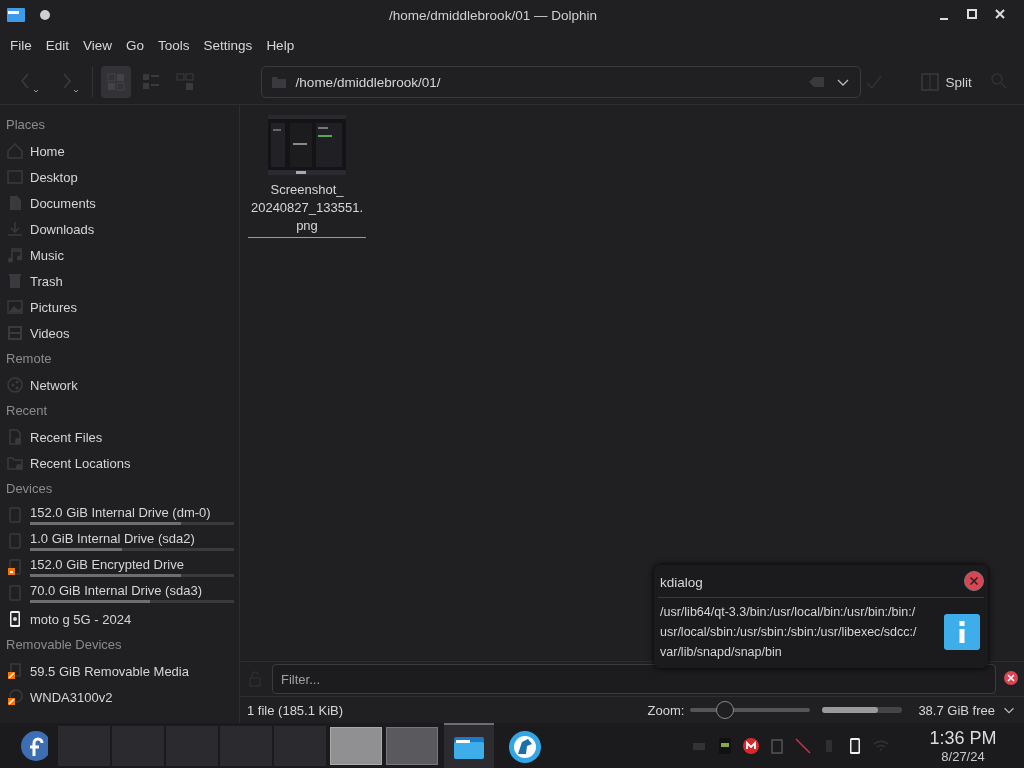 The height and width of the screenshot is (768, 1024). I want to click on item-label: Videos, so click(50, 333).